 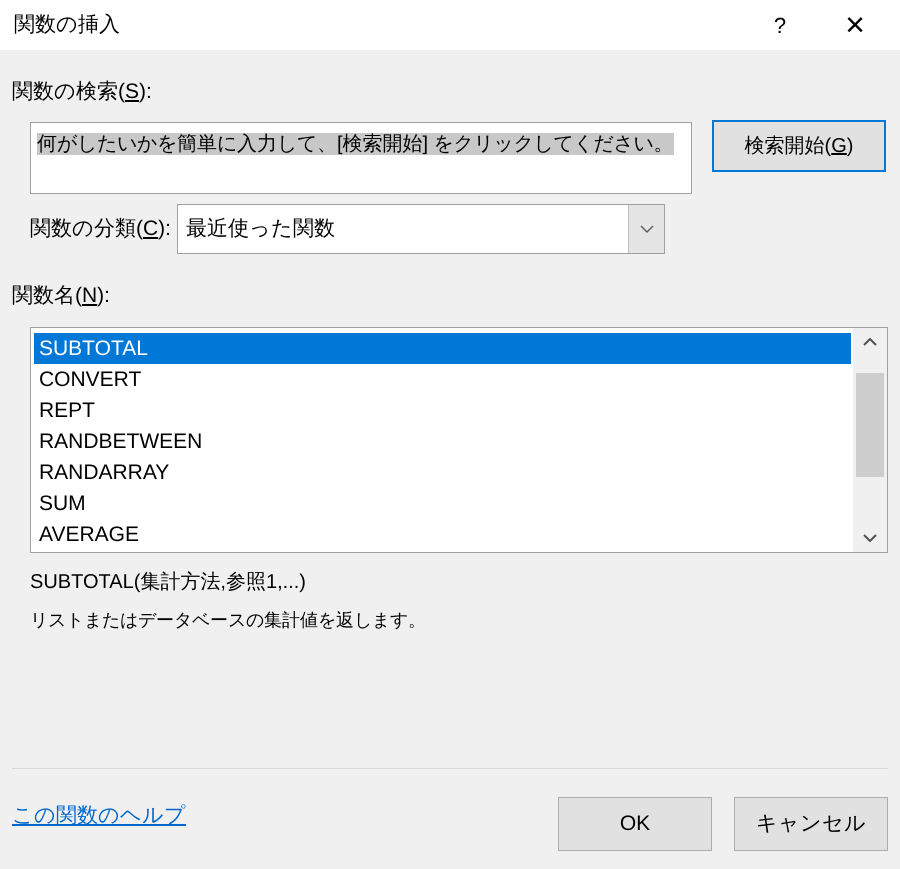 What do you see at coordinates (870, 538) in the screenshot?
I see `scroll-down-icon` at bounding box center [870, 538].